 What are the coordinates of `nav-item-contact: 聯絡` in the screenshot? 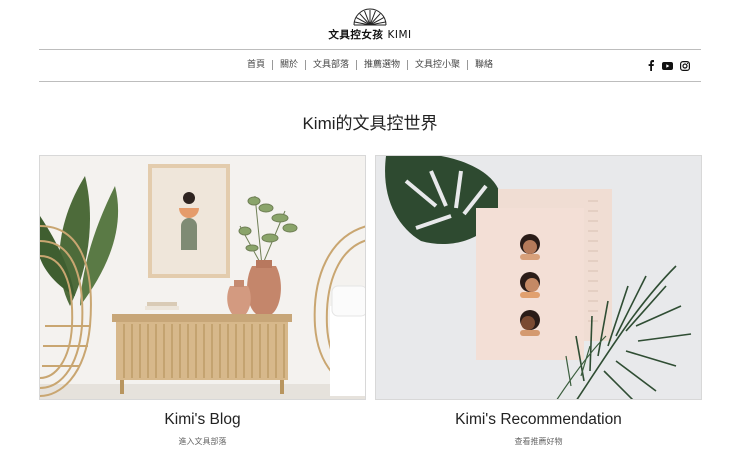 It's located at (484, 65).